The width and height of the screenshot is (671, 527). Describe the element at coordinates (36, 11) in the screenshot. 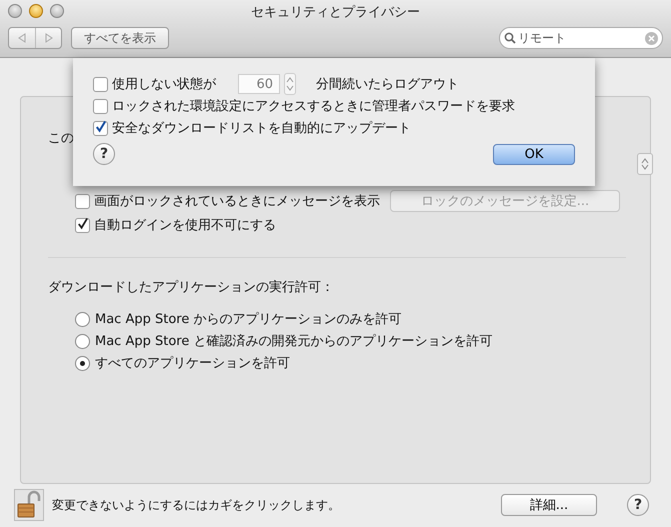

I see `minimize-button` at that location.